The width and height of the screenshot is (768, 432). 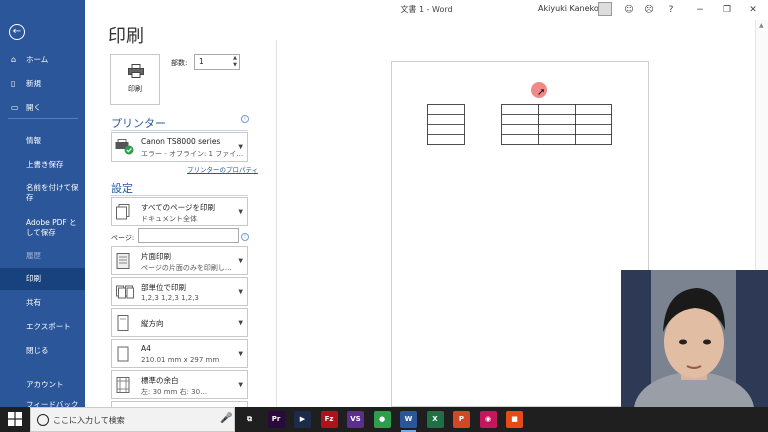 What do you see at coordinates (179, 322) in the screenshot?
I see `orientation-dropdown: 縦方向 ▼` at bounding box center [179, 322].